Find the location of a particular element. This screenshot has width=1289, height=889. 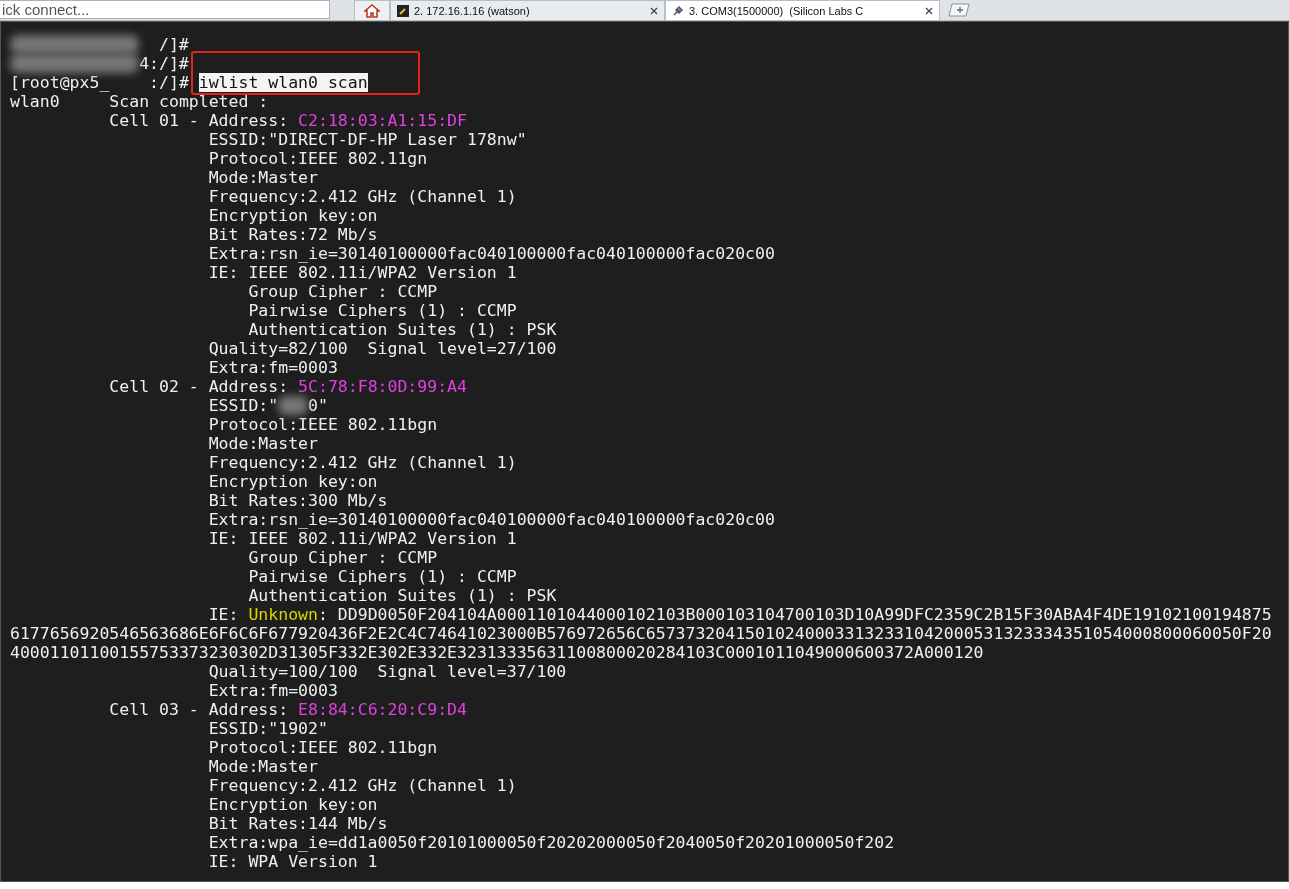

unknown-label: Unknown is located at coordinates (283, 614).